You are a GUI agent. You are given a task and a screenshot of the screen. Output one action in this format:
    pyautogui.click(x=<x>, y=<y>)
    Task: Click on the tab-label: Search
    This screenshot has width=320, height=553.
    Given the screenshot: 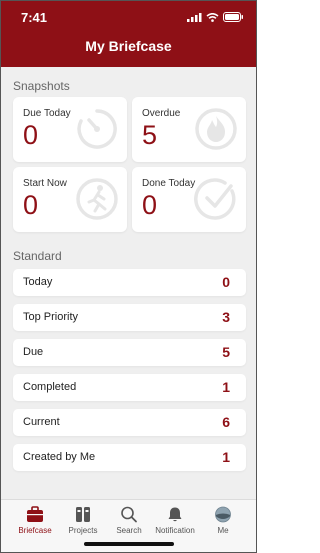 What is the action you would take?
    pyautogui.click(x=129, y=530)
    